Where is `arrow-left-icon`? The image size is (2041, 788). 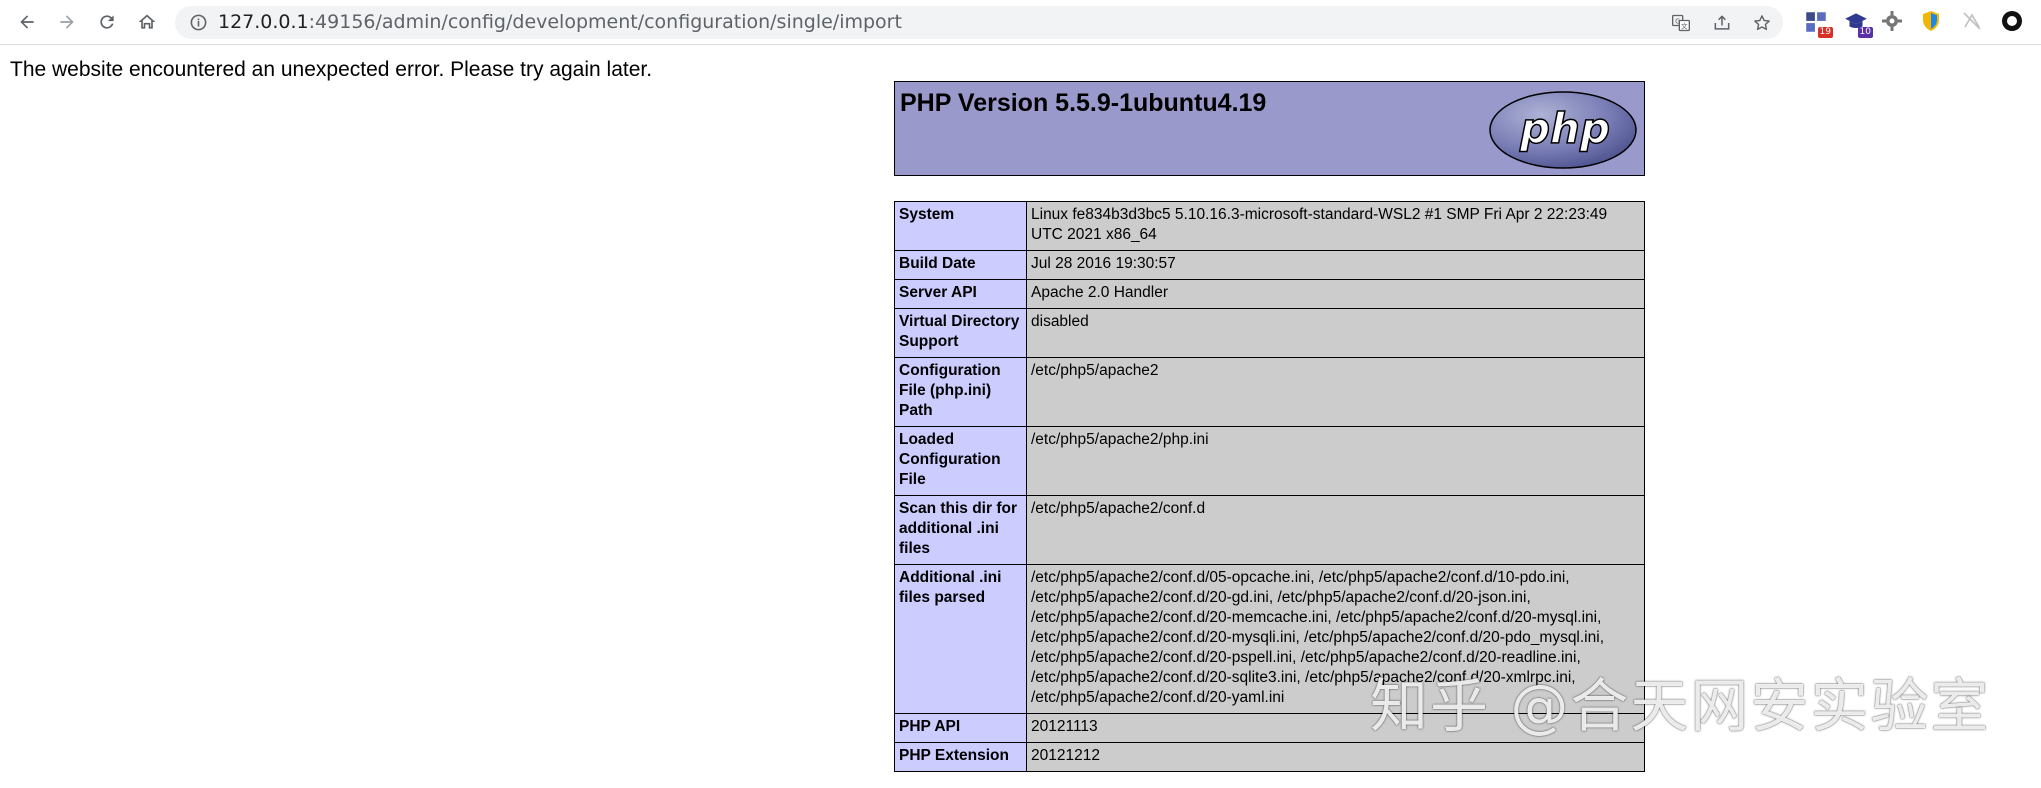
arrow-left-icon is located at coordinates (27, 22).